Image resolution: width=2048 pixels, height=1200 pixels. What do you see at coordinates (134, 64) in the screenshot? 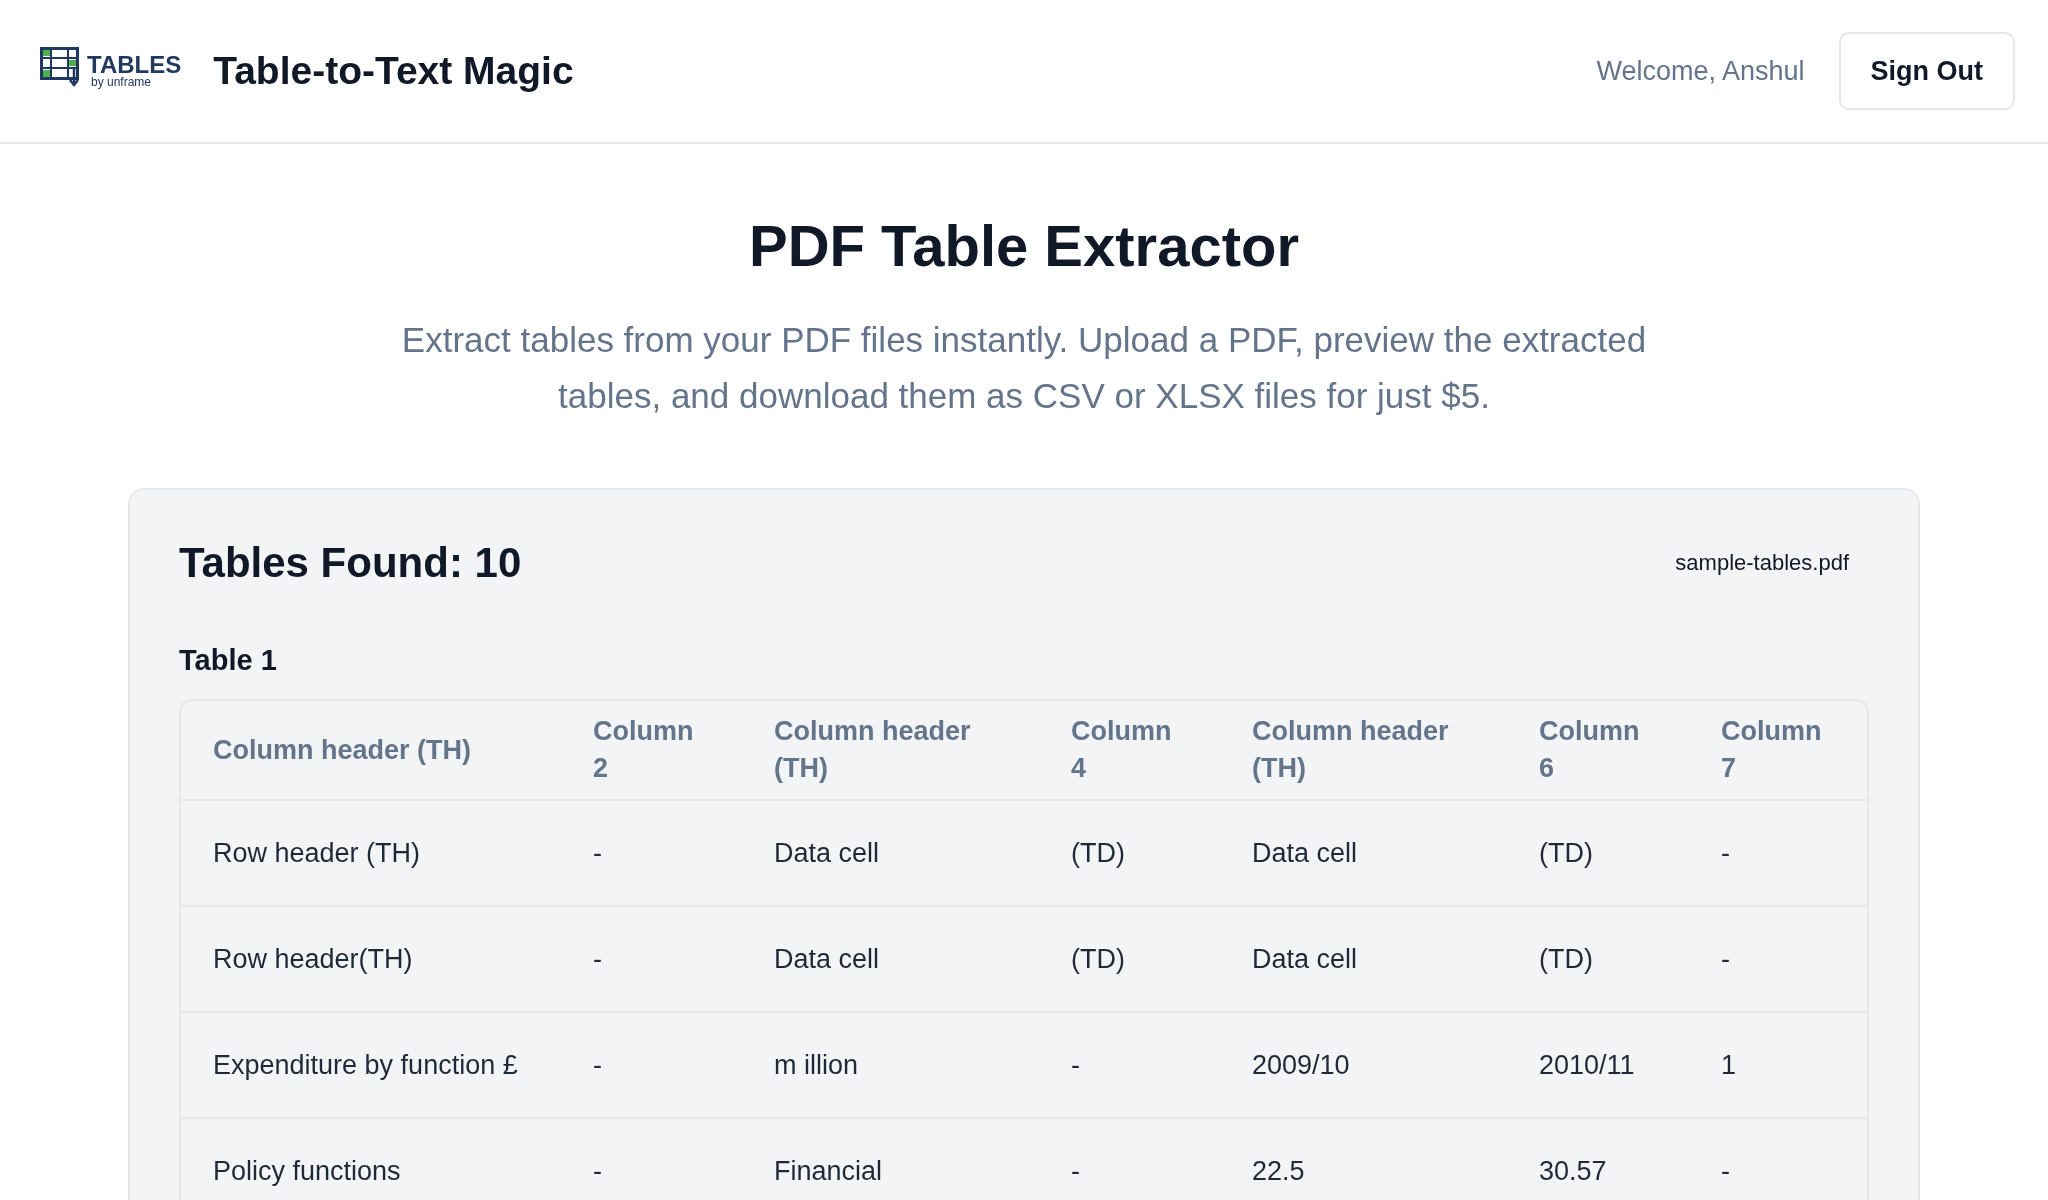
I see `logo-wordmark: TABLES` at bounding box center [134, 64].